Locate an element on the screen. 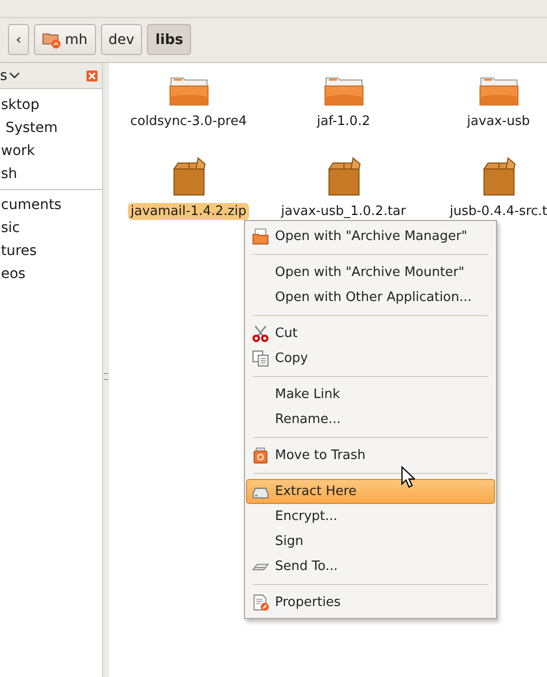 This screenshot has width=547, height=677. scissors-icon is located at coordinates (260, 333).